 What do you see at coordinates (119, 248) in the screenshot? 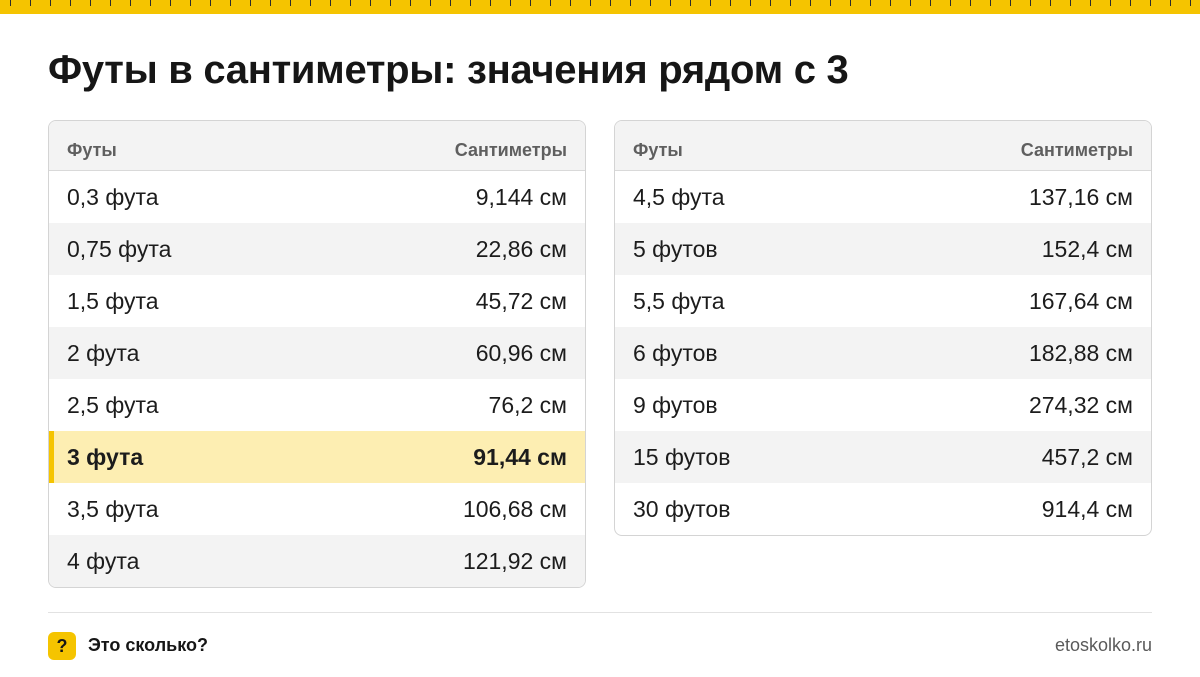
I see `feet-cell: 0,75 фута` at bounding box center [119, 248].